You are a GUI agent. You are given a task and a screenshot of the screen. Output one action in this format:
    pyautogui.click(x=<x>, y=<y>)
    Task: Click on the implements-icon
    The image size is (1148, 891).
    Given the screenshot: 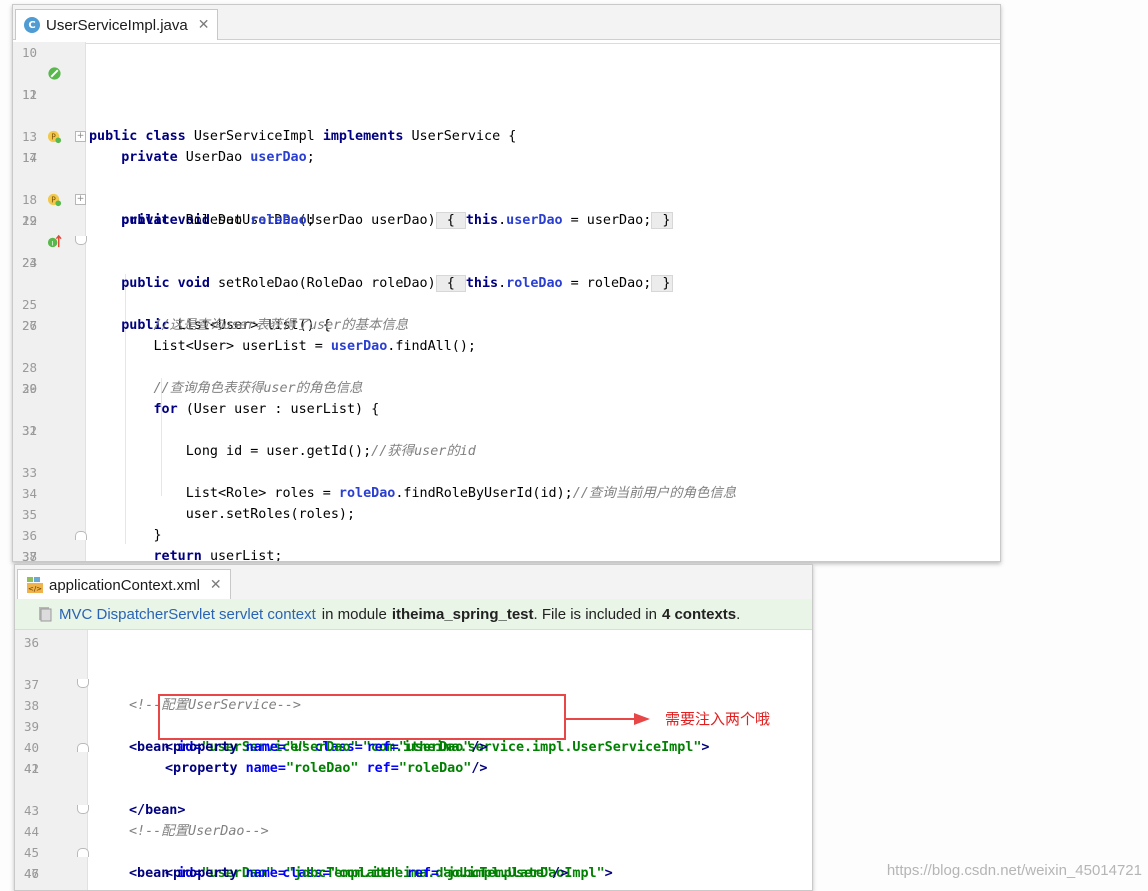 What is the action you would take?
    pyautogui.click(x=54, y=73)
    